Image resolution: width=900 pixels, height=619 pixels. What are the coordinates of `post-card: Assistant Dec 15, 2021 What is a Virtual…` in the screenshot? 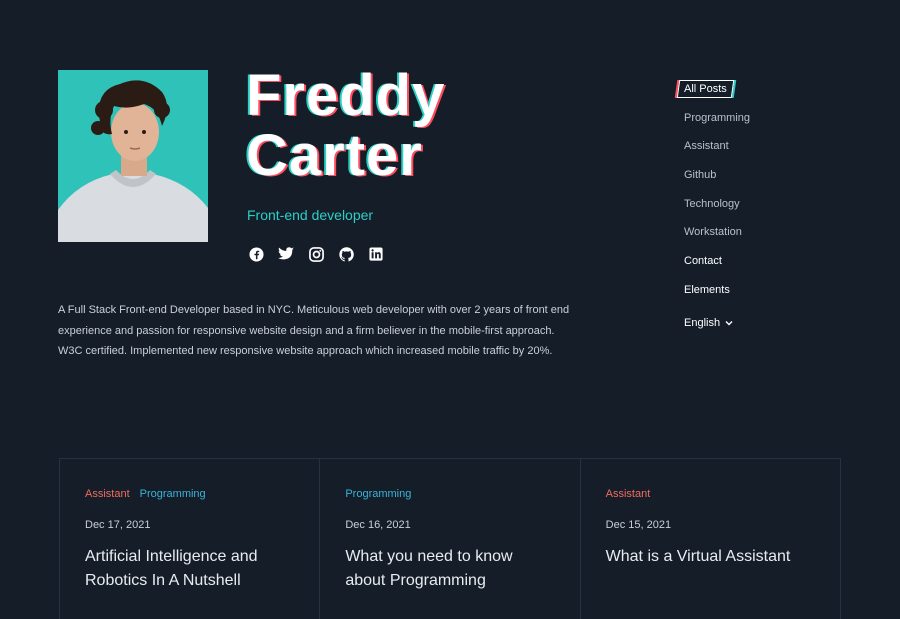 It's located at (710, 539).